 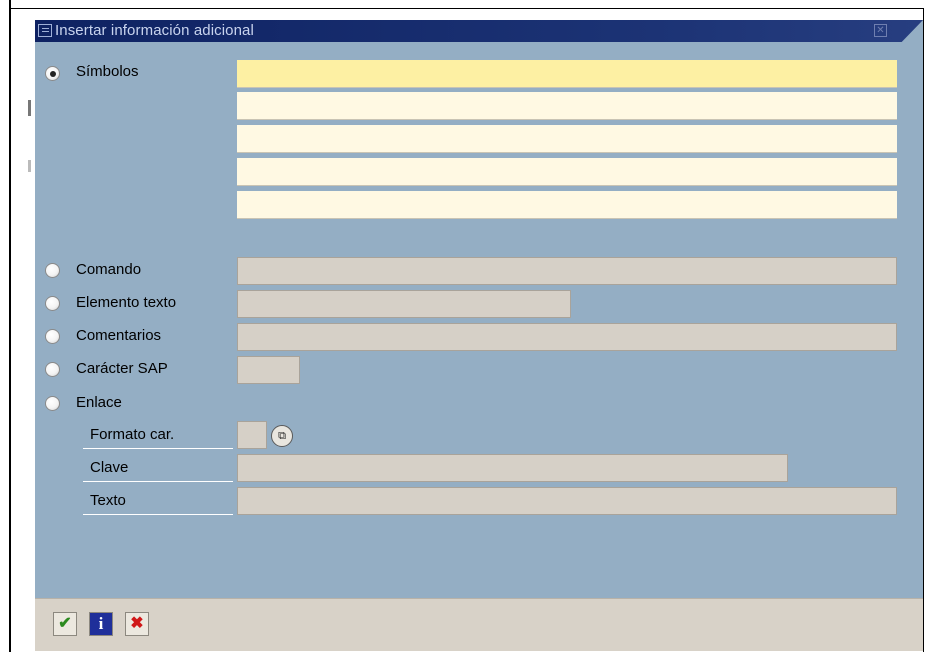 What do you see at coordinates (108, 500) in the screenshot?
I see `texto-label: Texto` at bounding box center [108, 500].